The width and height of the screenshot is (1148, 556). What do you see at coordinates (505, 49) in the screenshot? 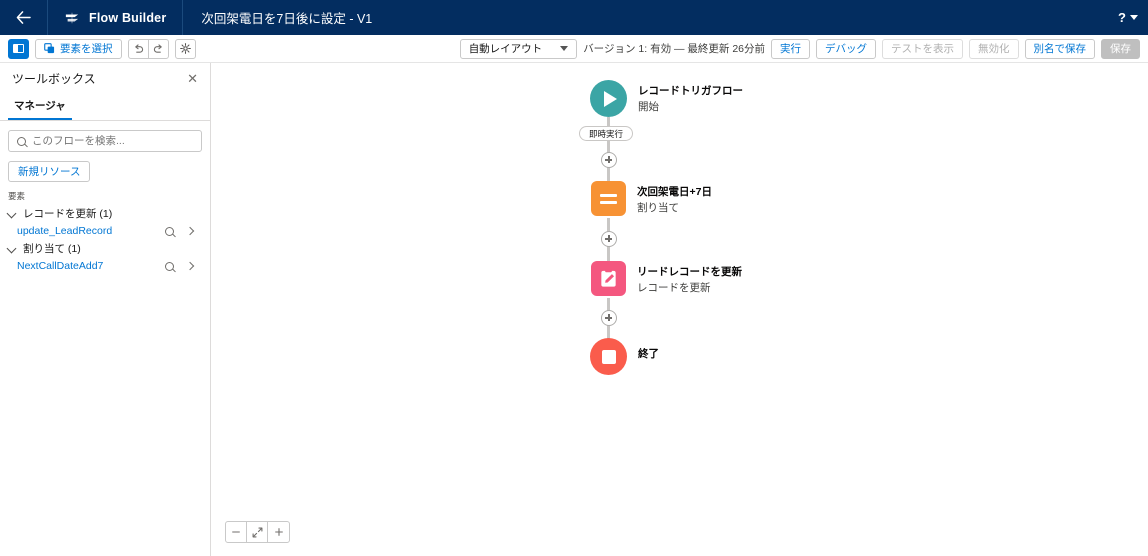
I see `layout-mode-value: 自動レイアウト` at bounding box center [505, 49].